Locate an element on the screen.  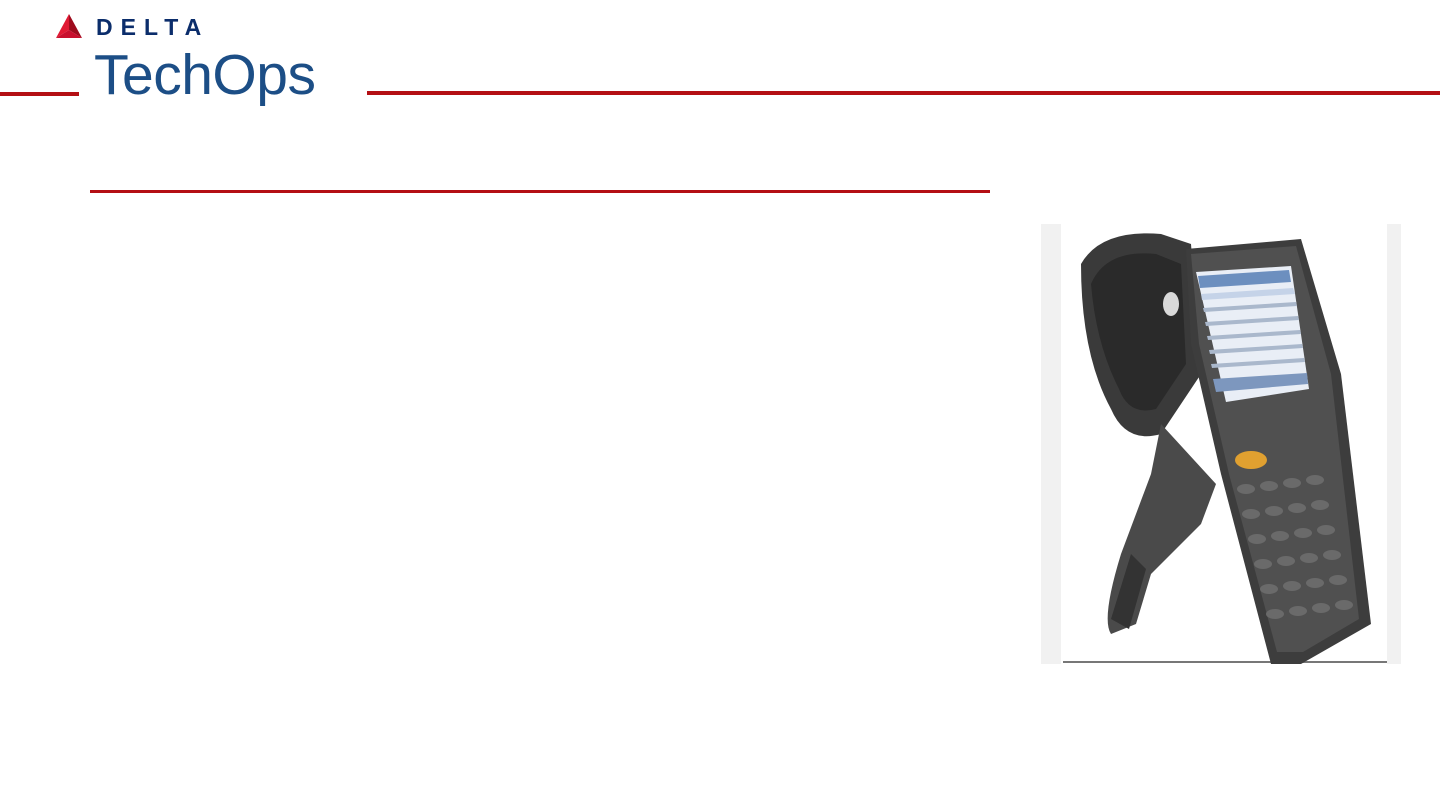
title-underline is located at coordinates (540, 191).